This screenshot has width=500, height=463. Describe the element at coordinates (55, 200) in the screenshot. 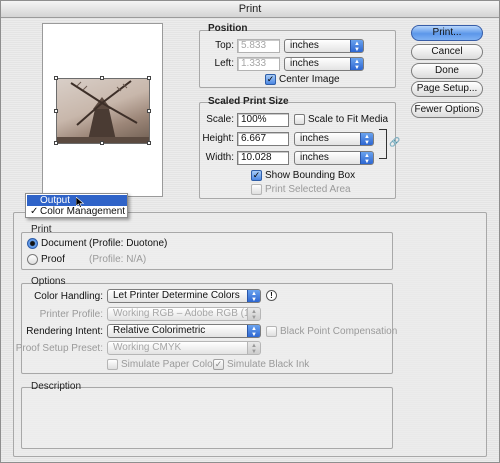

I see `menu-item-output-label: Output` at that location.